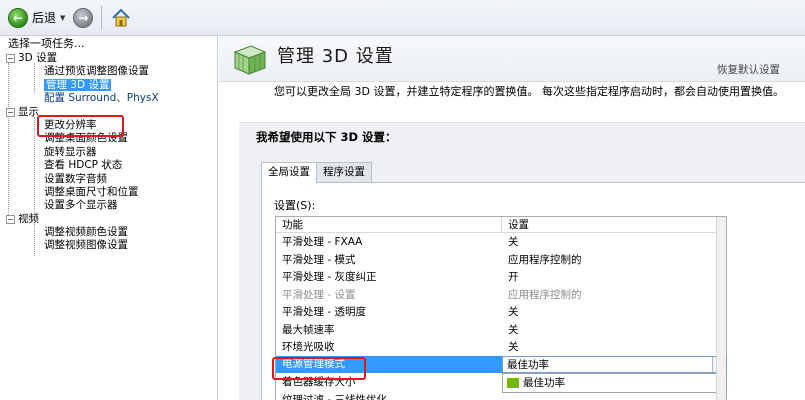 The height and width of the screenshot is (400, 805). Describe the element at coordinates (389, 224) in the screenshot. I see `column-header-feature: 功能` at that location.